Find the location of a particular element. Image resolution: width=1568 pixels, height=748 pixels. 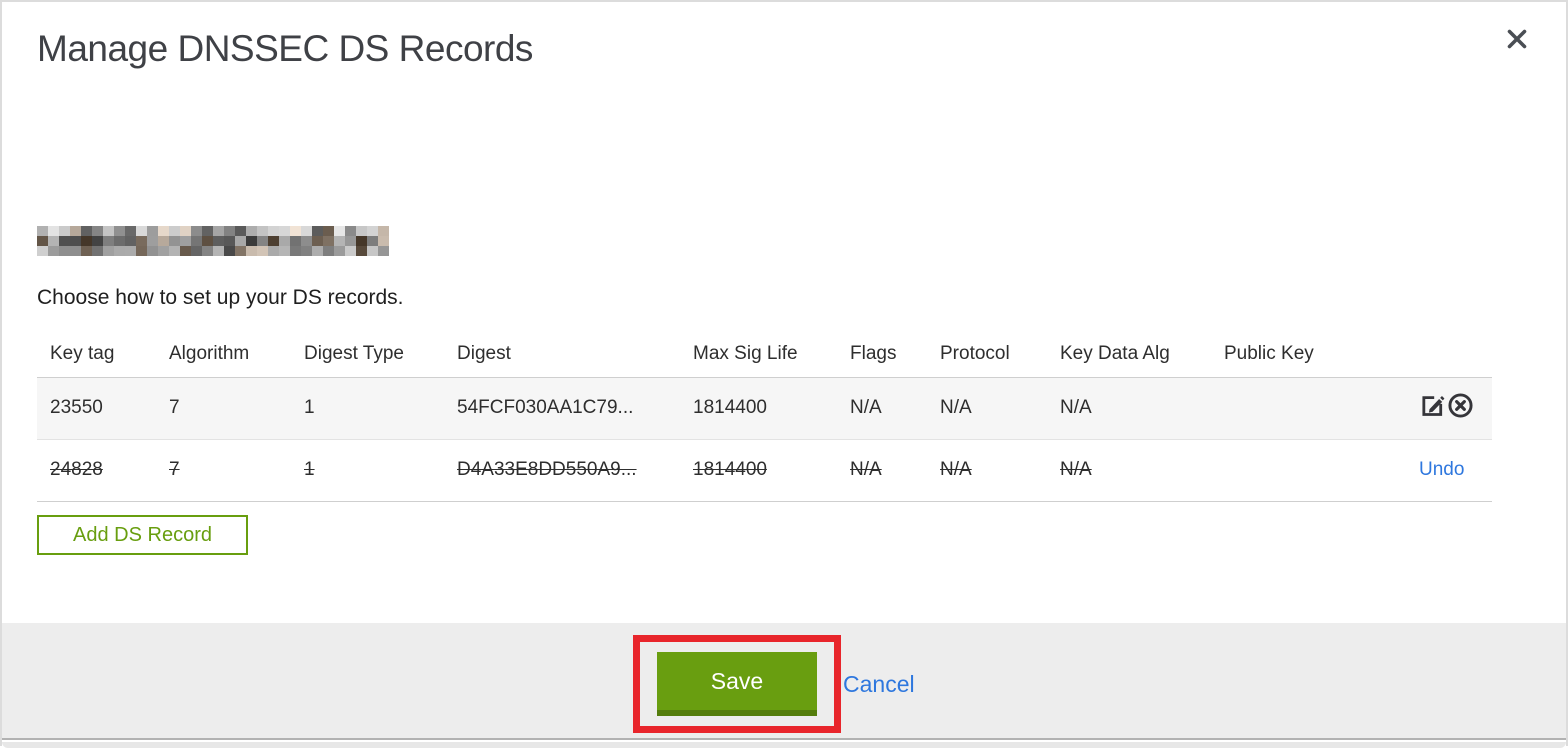

undo-link: Undo is located at coordinates (1441, 469).